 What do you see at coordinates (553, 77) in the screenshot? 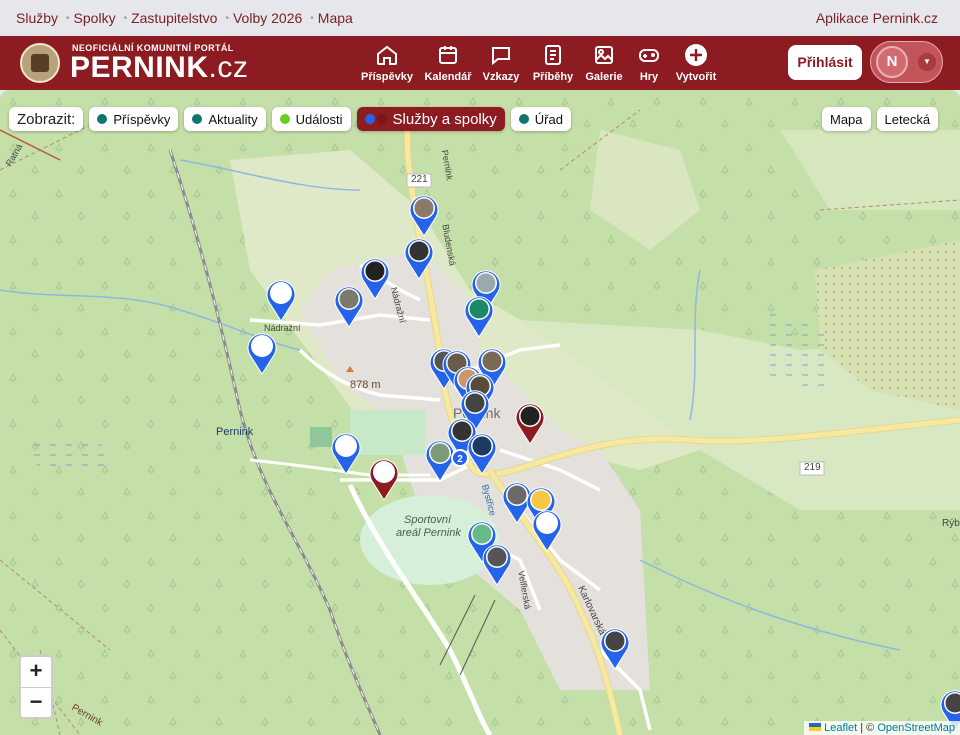
I see `nav-label: Příběhy` at bounding box center [553, 77].